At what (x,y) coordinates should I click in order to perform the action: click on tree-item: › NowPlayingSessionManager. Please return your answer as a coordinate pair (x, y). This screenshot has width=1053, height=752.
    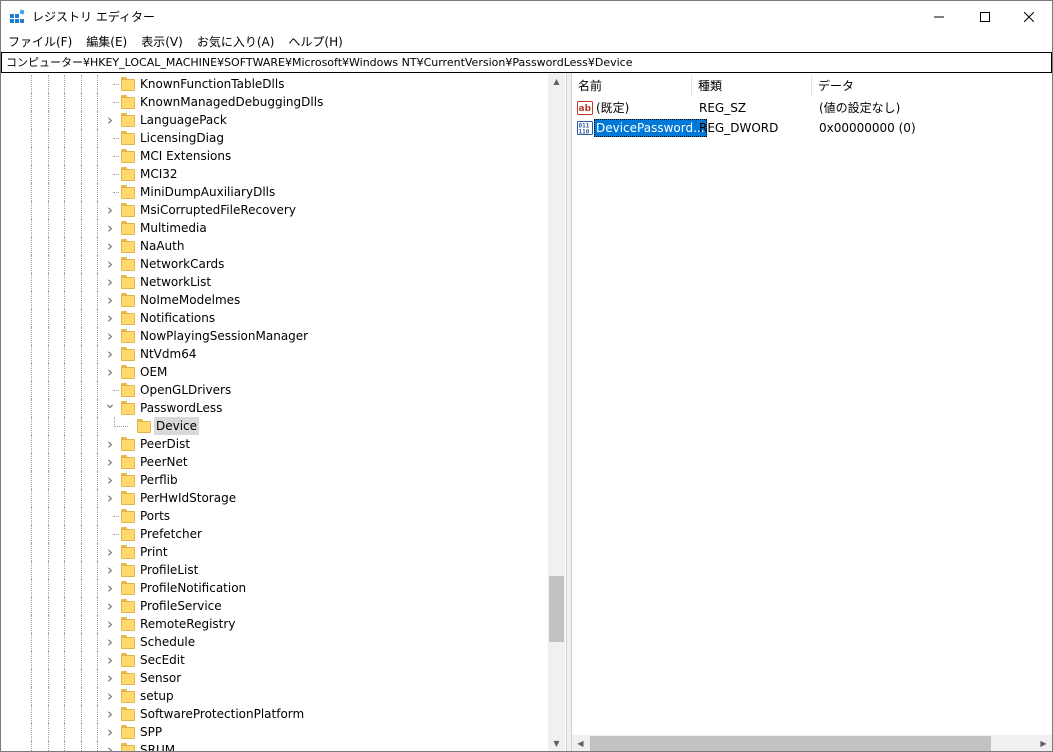
    Looking at the image, I should click on (274, 336).